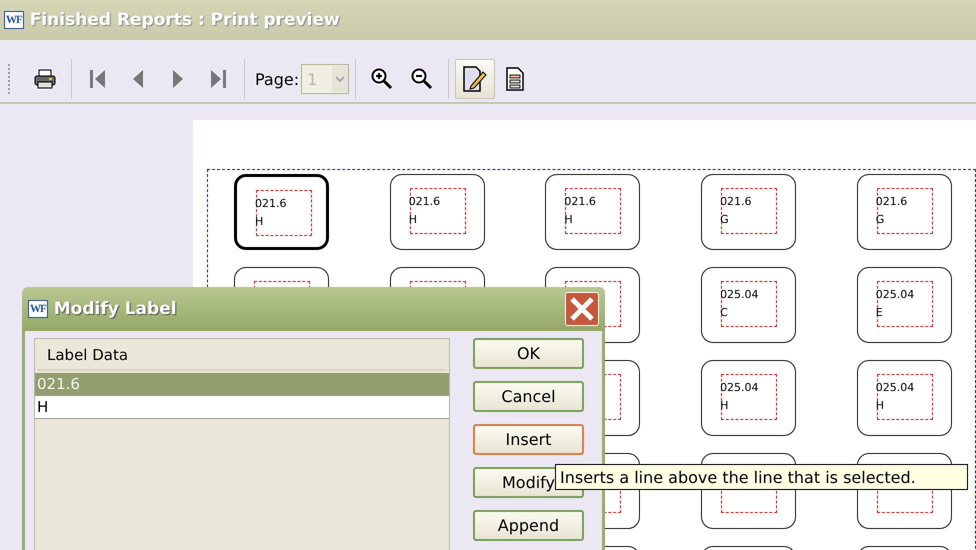 The image size is (976, 550). What do you see at coordinates (761, 477) in the screenshot?
I see `tooltip: Inserts a line above the line that is selected.` at bounding box center [761, 477].